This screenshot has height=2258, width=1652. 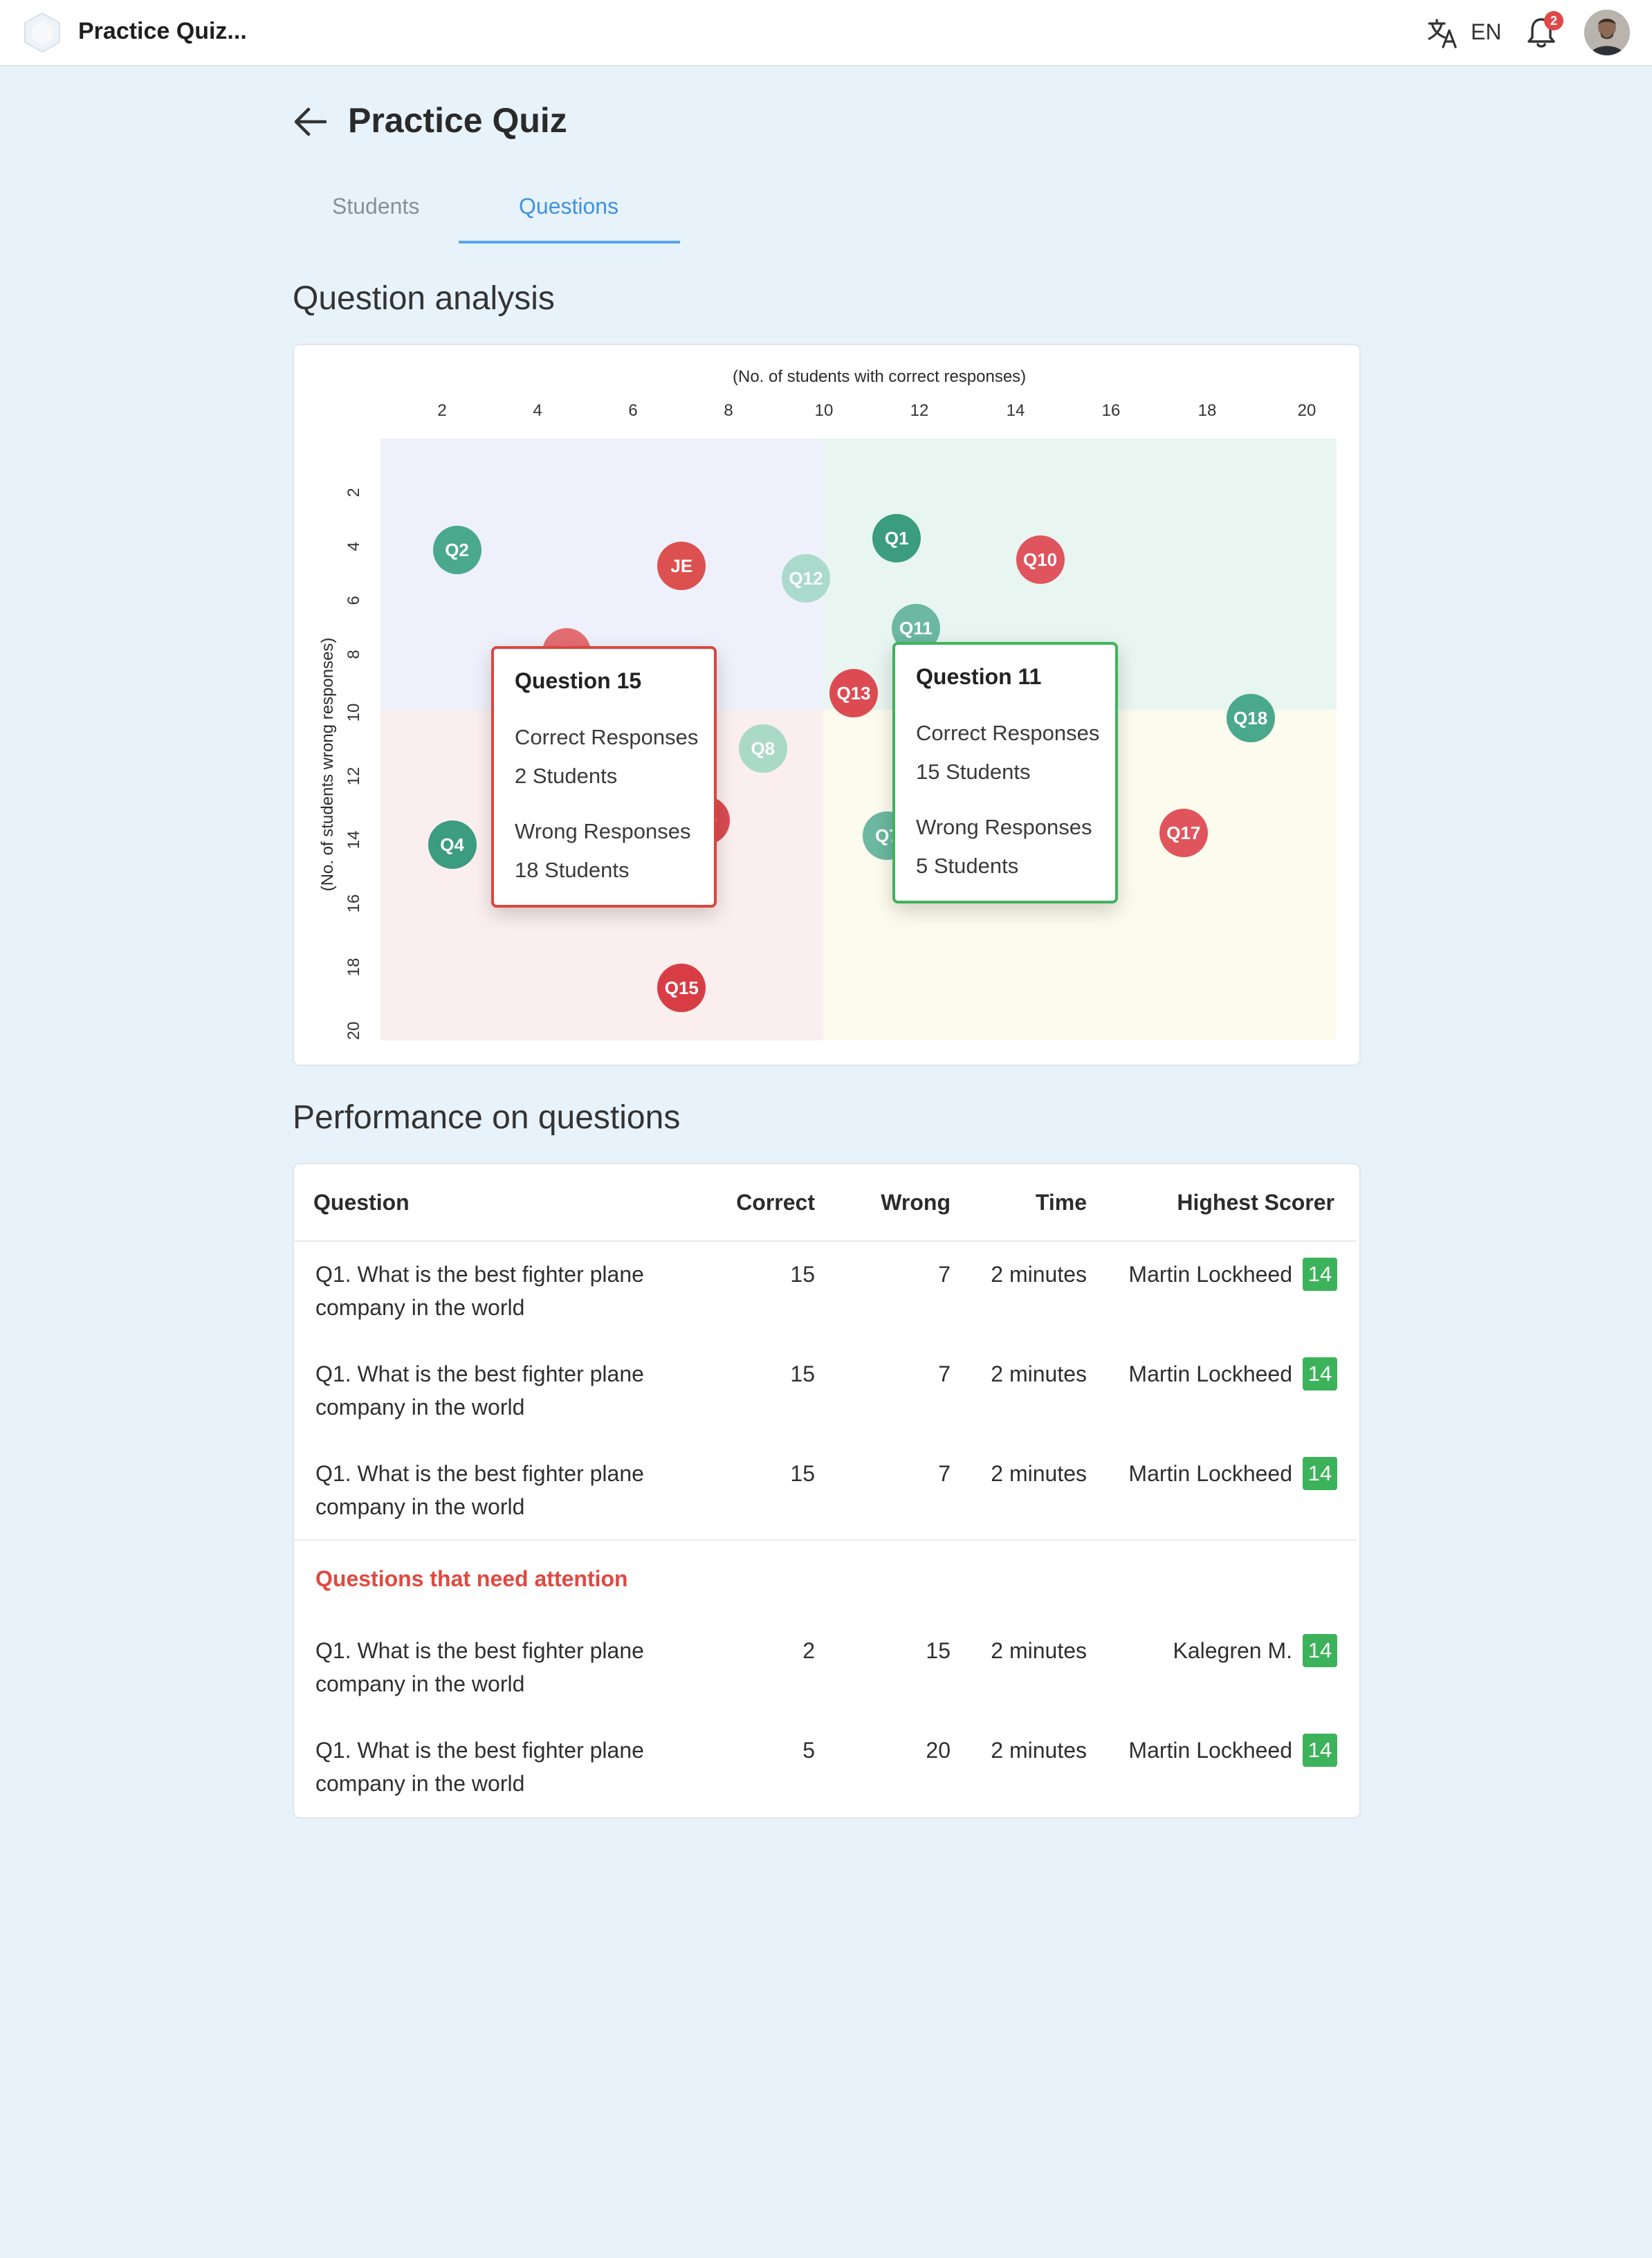 What do you see at coordinates (1061, 1202) in the screenshot?
I see `column-header-time: Time` at bounding box center [1061, 1202].